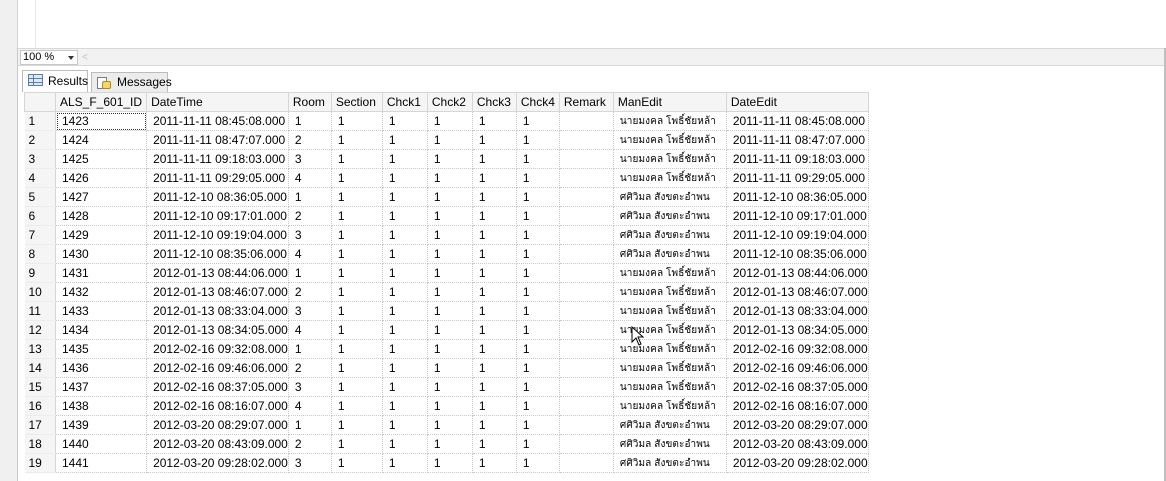 This screenshot has width=1166, height=481. I want to click on cell-datetime: 2011-12-10 08:35:06.000, so click(217, 254).